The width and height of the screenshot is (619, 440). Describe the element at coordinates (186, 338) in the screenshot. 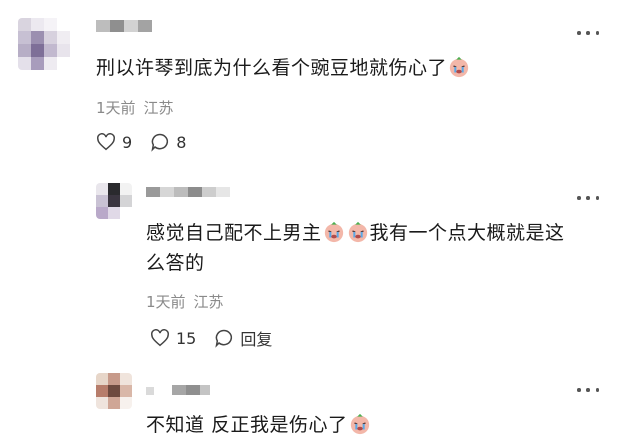

I see `like-count: 15` at that location.